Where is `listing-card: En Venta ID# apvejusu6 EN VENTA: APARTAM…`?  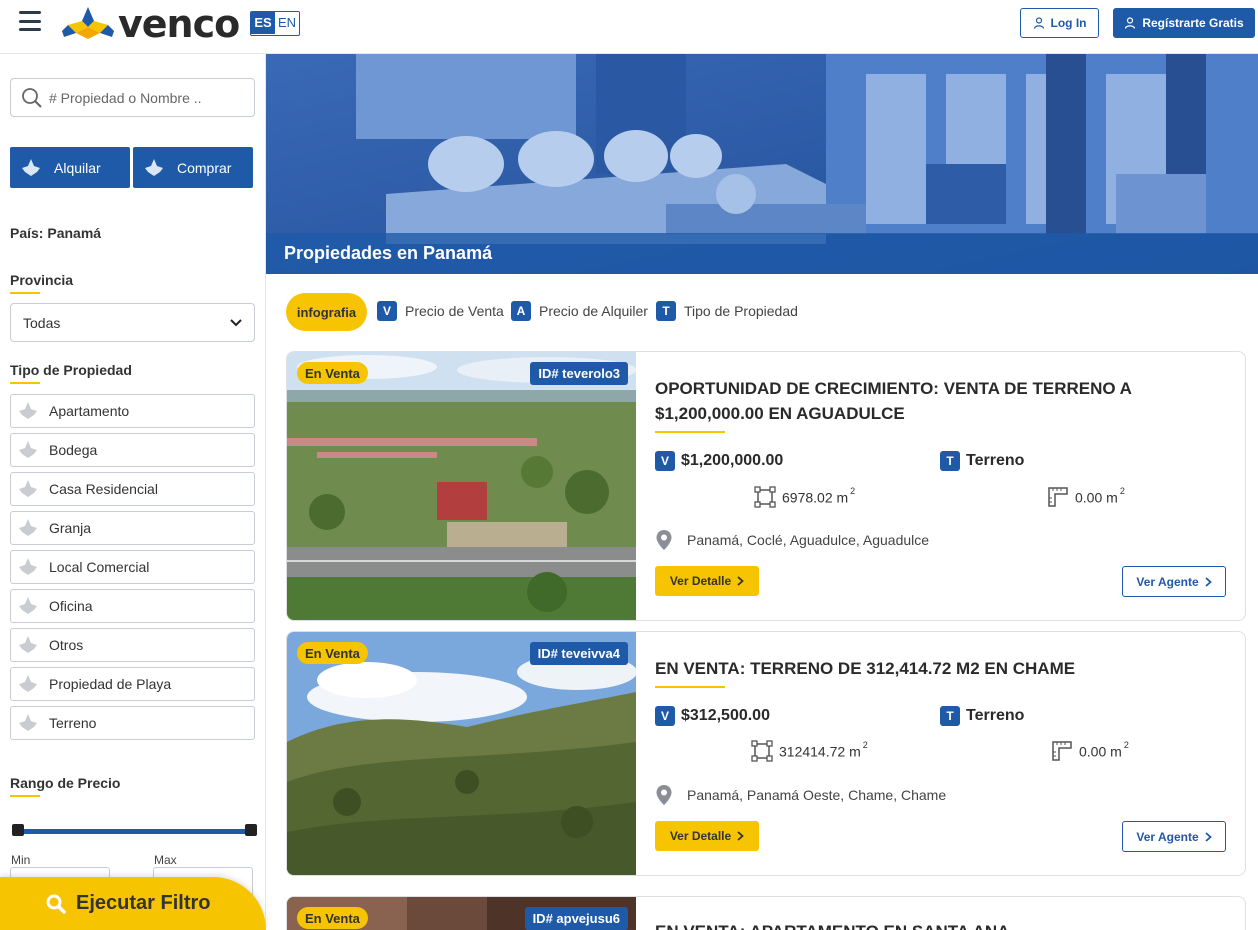
listing-card: En Venta ID# apvejusu6 EN VENTA: APARTAM… is located at coordinates (766, 913).